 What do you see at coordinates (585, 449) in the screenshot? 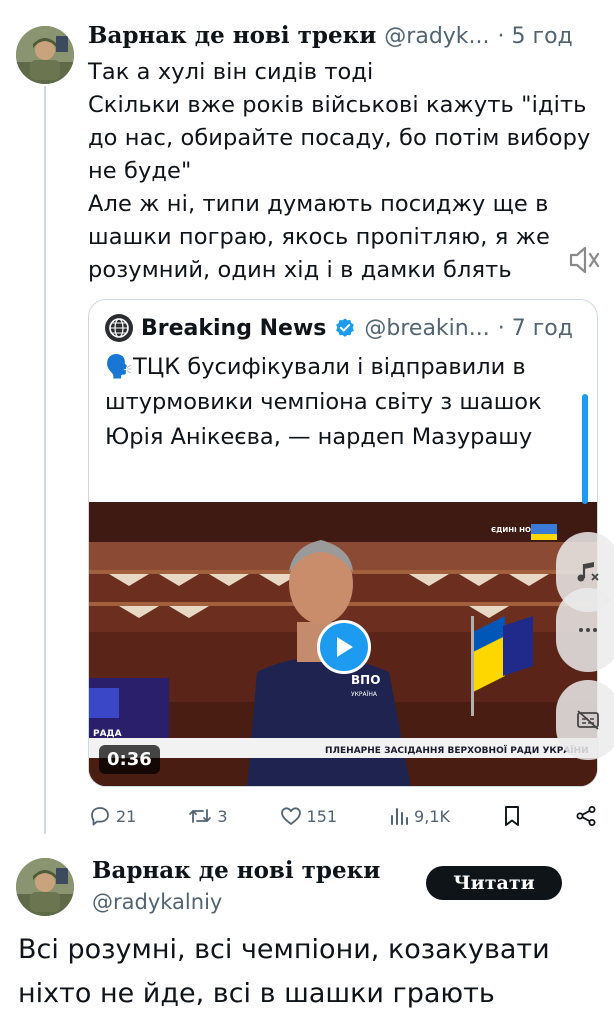
I see `scrollbar-thumb` at bounding box center [585, 449].